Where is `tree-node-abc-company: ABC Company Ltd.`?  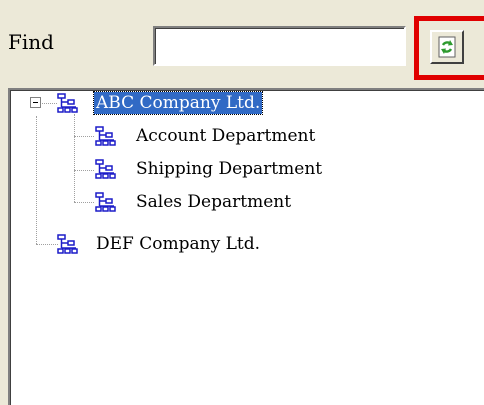
tree-node-abc-company: ABC Company Ltd. is located at coordinates (178, 103).